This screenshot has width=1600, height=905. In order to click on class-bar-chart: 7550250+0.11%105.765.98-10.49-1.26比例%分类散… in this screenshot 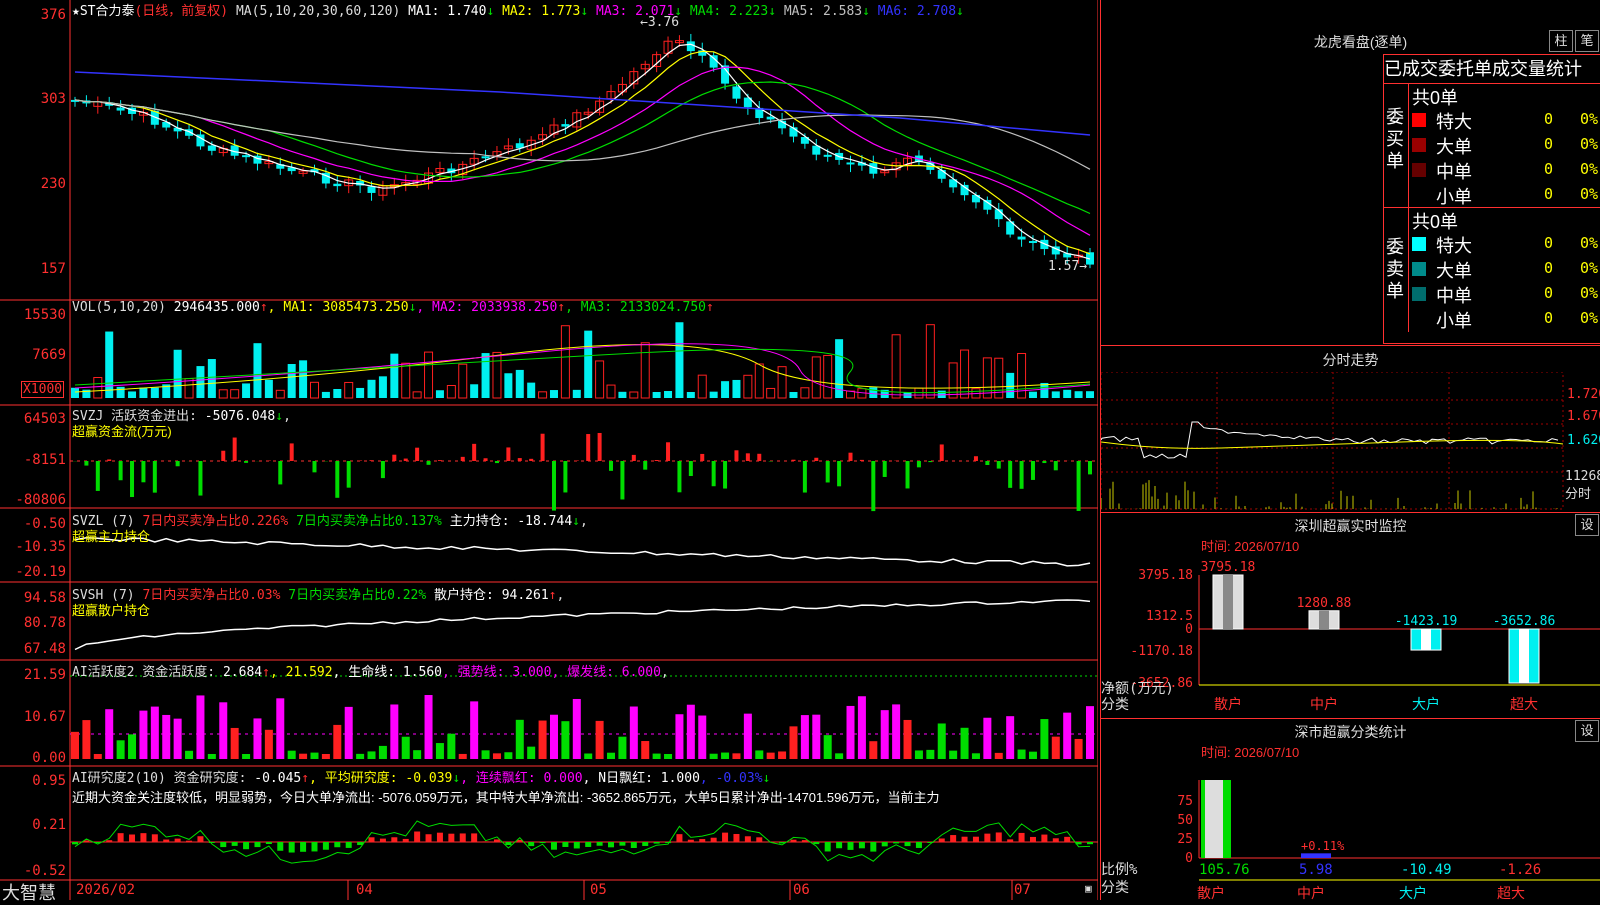, I will do `click(1350, 831)`.